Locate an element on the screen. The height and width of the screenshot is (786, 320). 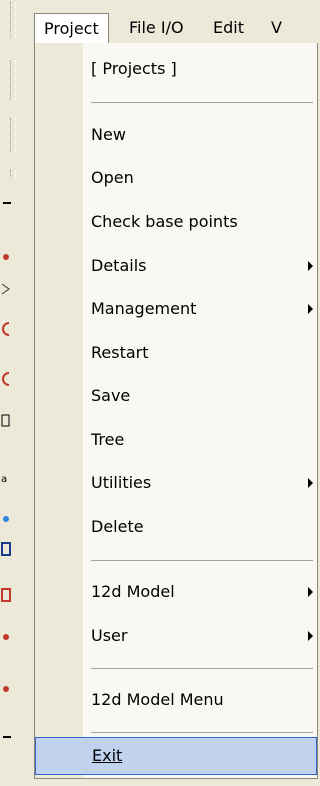
menu-item-exit: Exit is located at coordinates (176, 756).